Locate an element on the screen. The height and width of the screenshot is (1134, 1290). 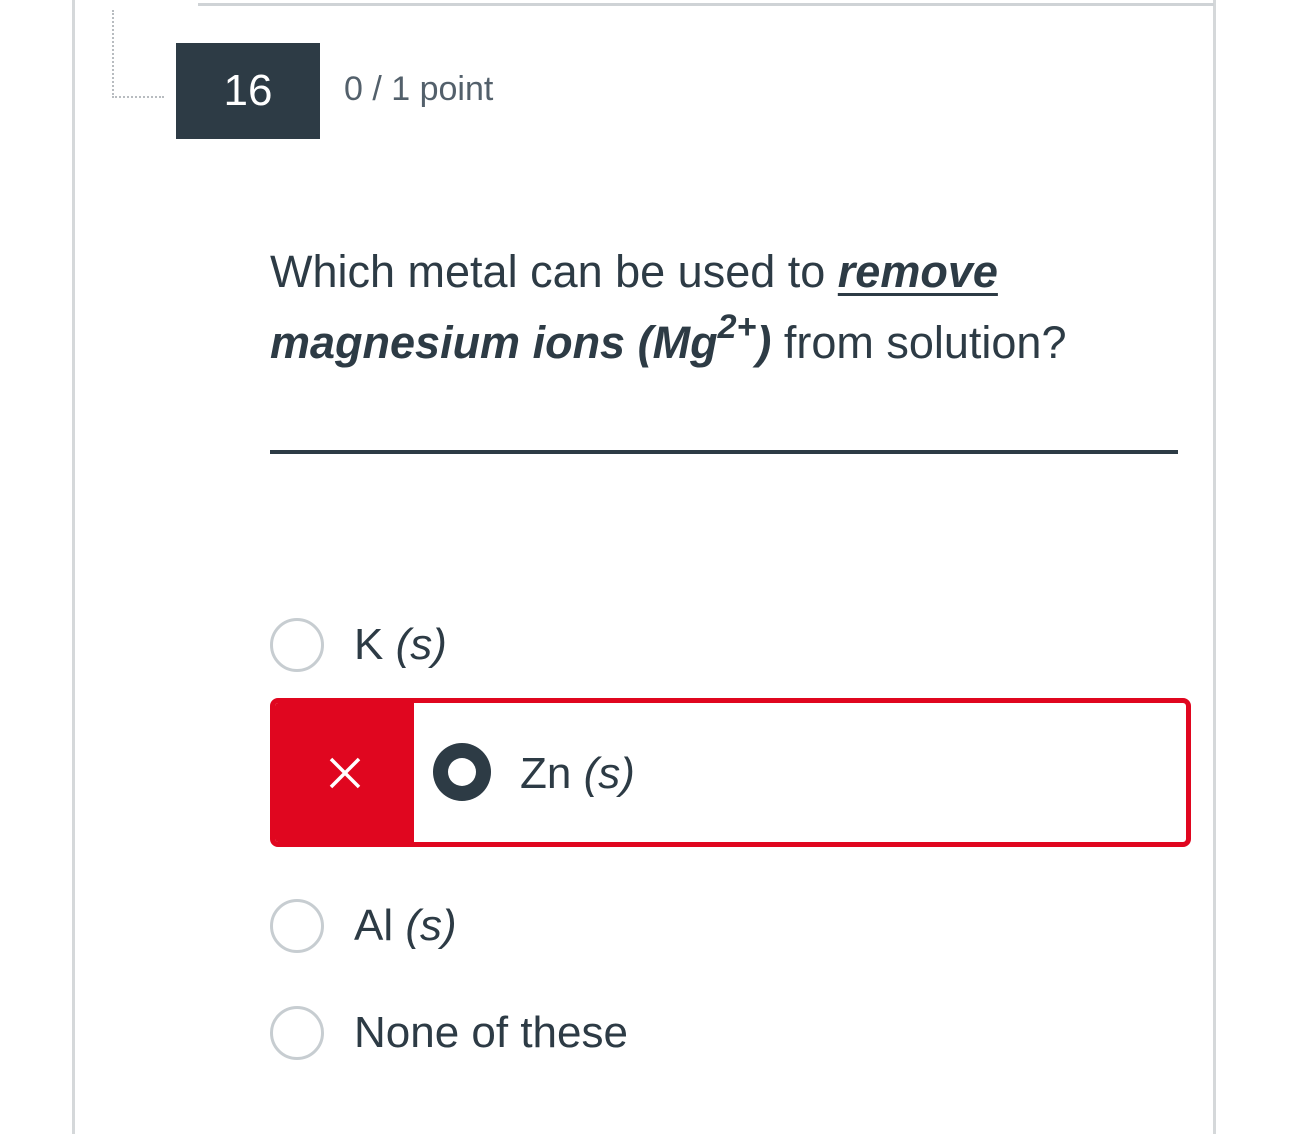
option-element: Al is located at coordinates (374, 925).